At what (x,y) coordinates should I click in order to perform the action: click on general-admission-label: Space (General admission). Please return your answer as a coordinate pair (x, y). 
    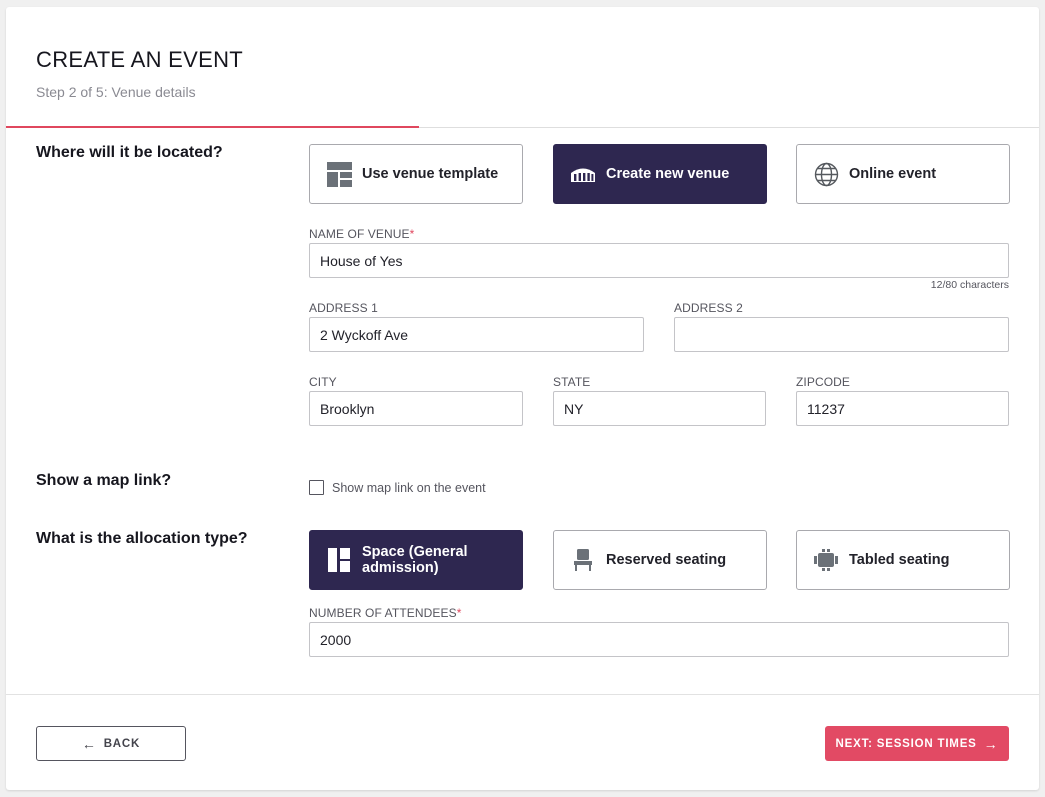
    Looking at the image, I should click on (415, 560).